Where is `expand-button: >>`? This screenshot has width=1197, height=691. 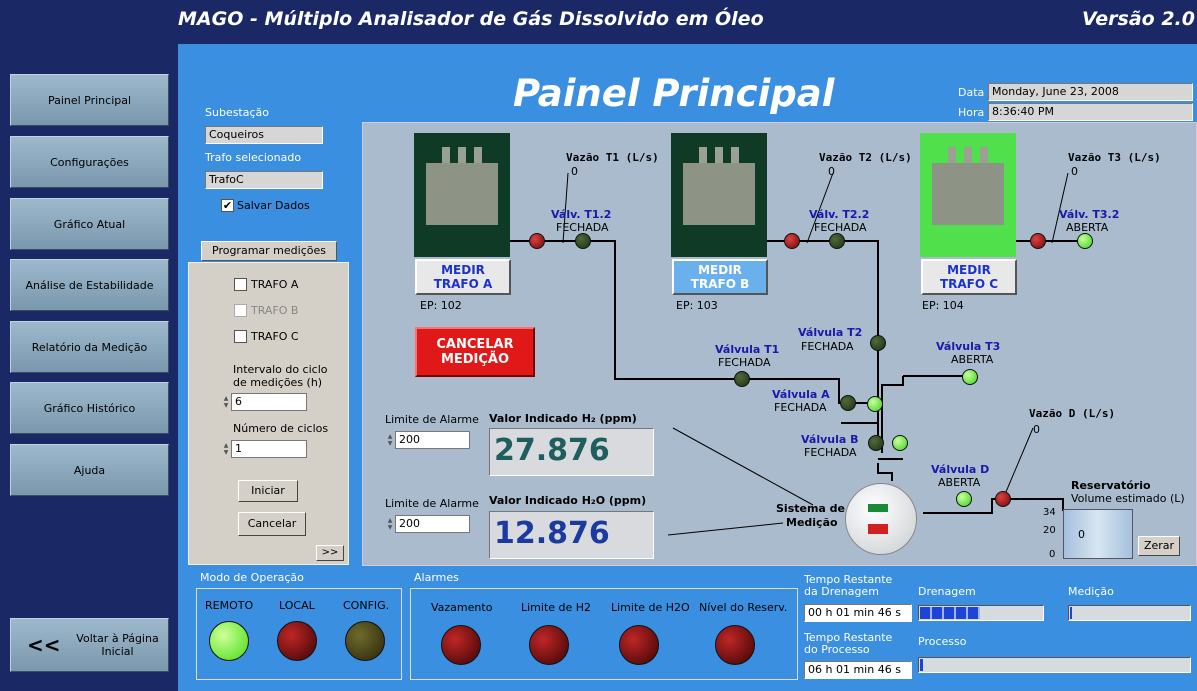
expand-button: >> is located at coordinates (330, 553).